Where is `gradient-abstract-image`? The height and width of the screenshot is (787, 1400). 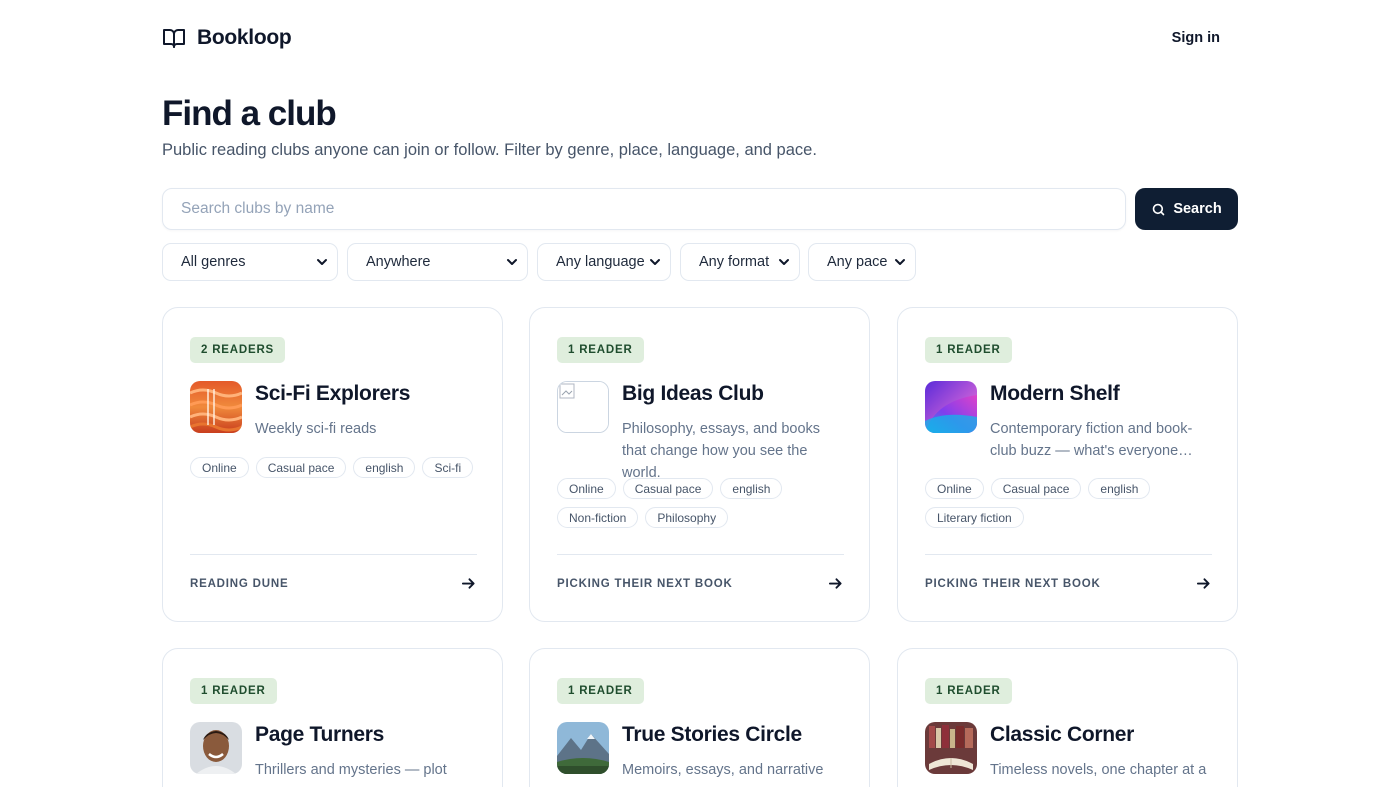 gradient-abstract-image is located at coordinates (951, 407).